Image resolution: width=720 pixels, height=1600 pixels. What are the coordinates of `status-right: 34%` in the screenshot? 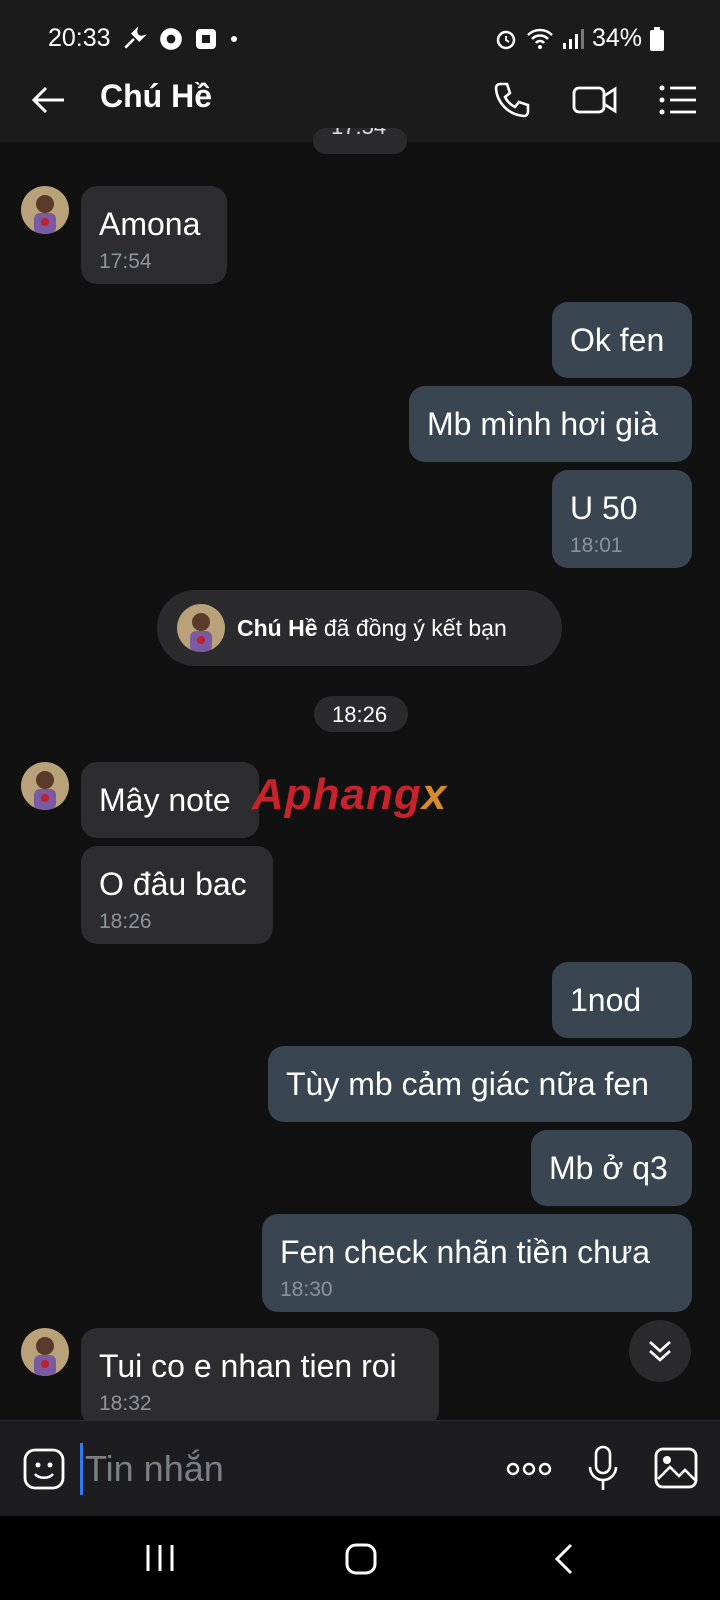 It's located at (579, 38).